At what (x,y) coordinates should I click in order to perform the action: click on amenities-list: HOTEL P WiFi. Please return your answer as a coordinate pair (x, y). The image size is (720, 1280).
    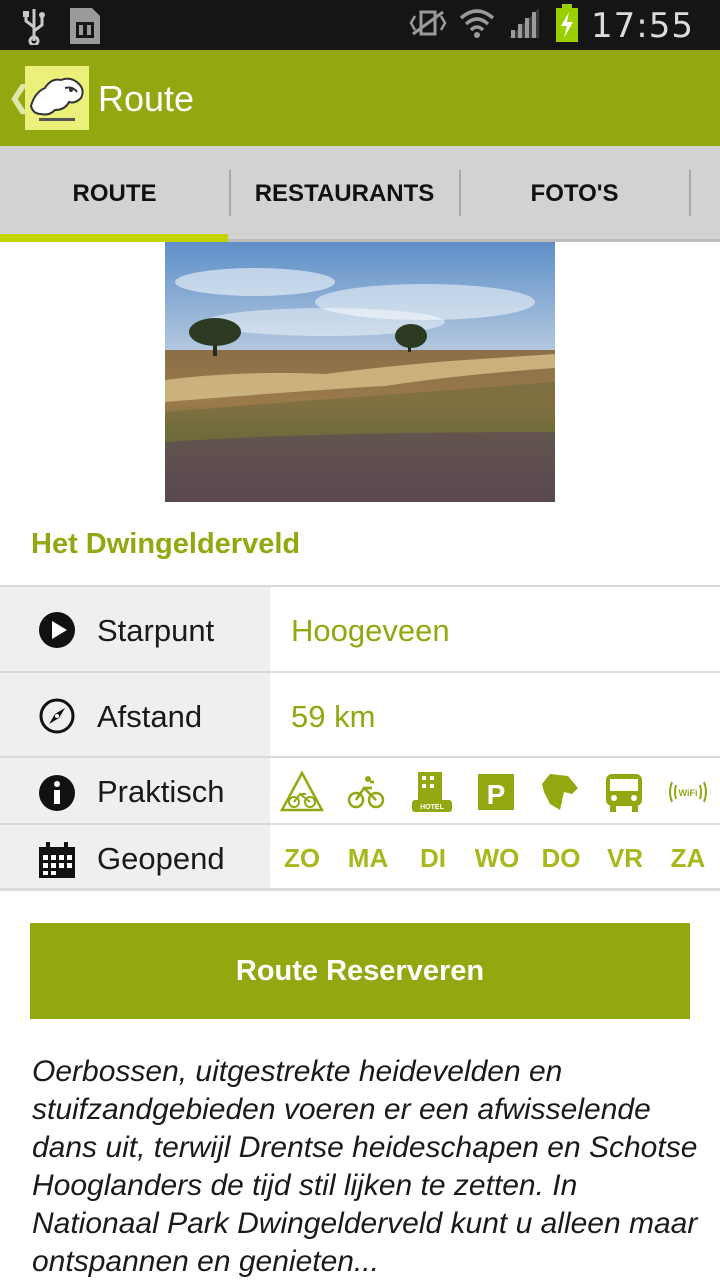
    Looking at the image, I should click on (495, 790).